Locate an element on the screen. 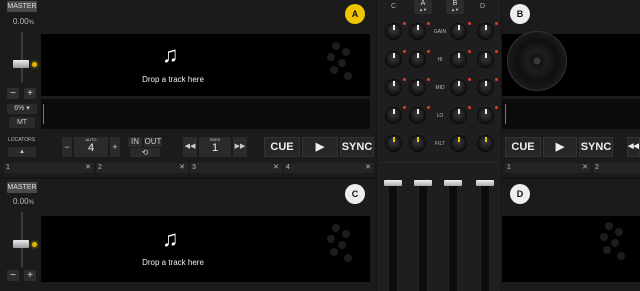 The height and width of the screenshot is (291, 640). hotcue-3-a: 3 ✕ is located at coordinates (236, 168).